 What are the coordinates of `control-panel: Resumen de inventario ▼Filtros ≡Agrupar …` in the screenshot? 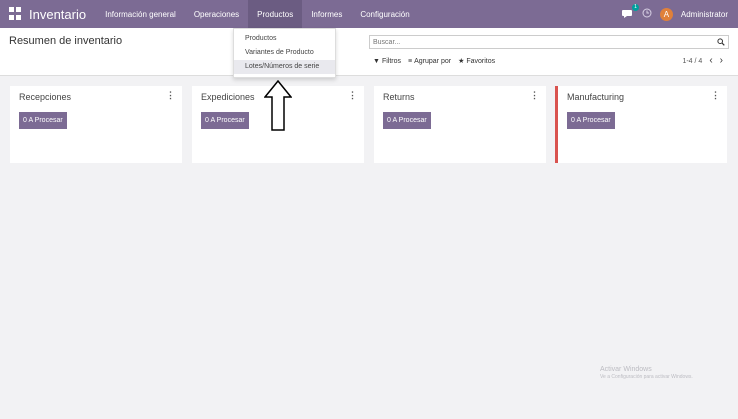 It's located at (369, 52).